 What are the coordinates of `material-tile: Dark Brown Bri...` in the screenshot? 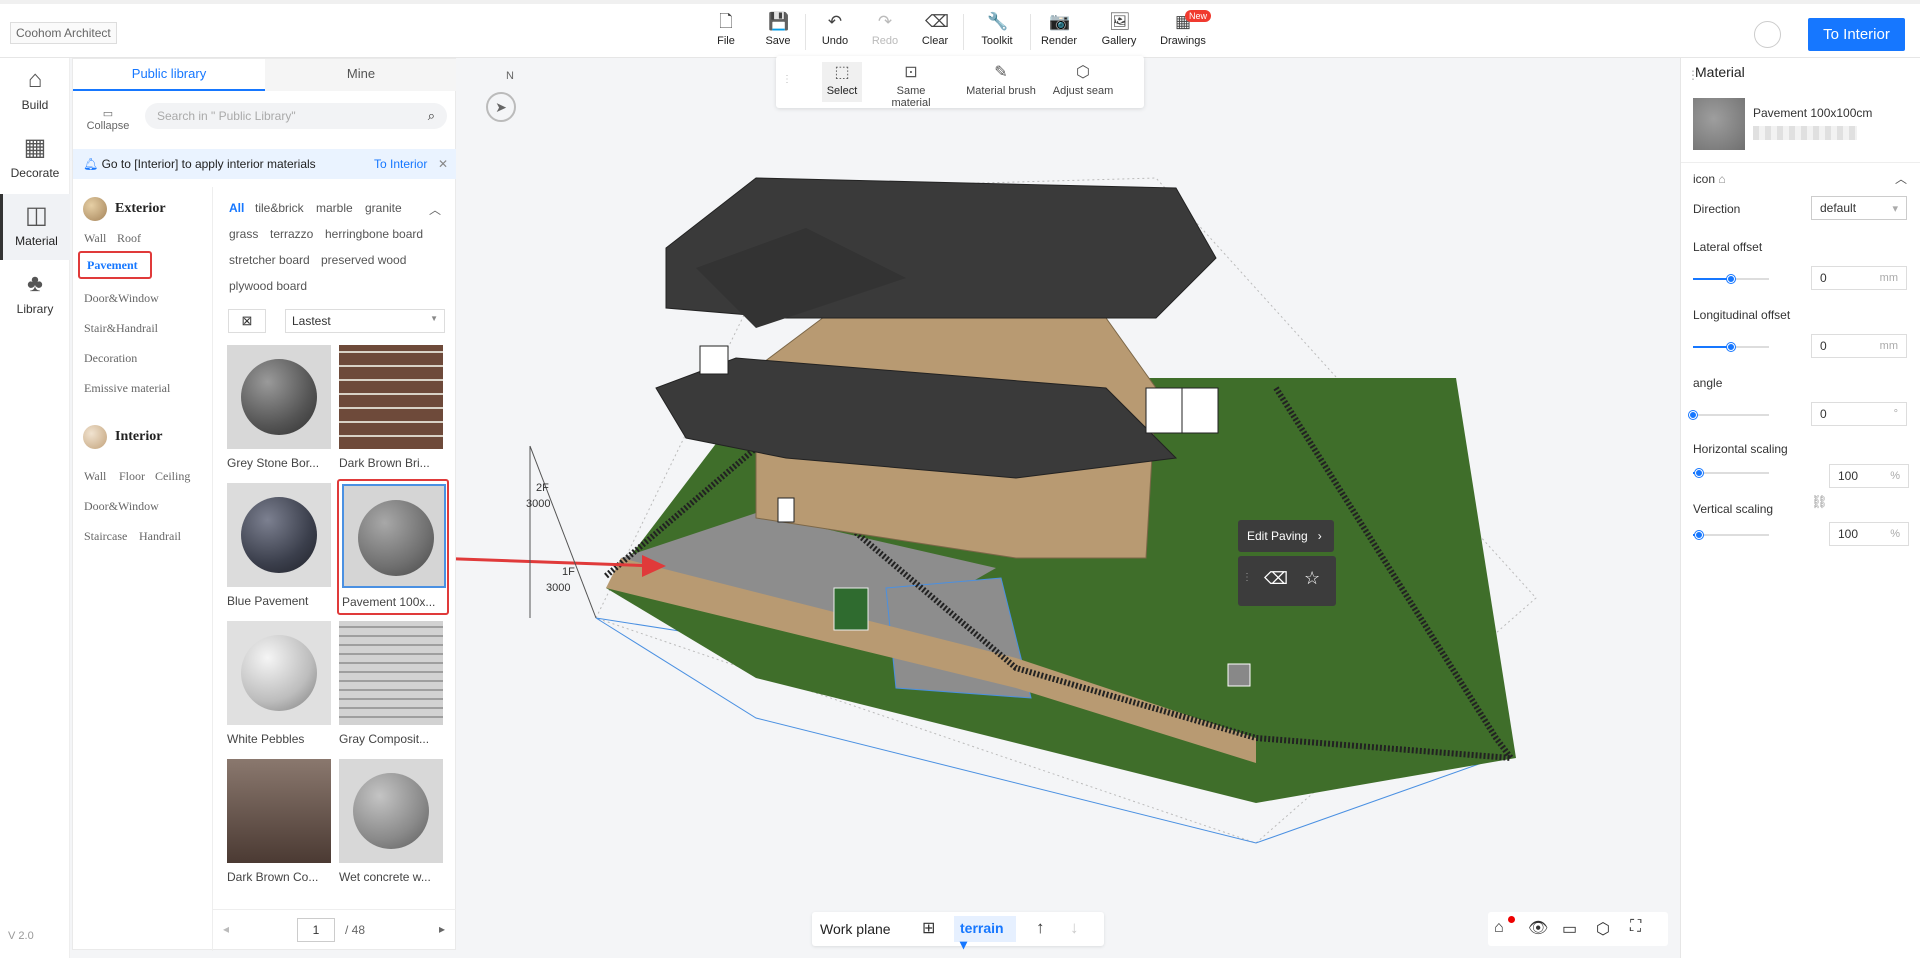 It's located at (391, 407).